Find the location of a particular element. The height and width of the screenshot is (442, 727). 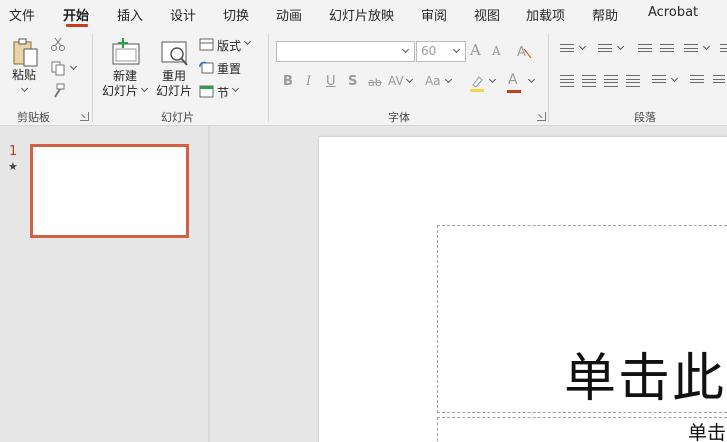

line-spacing-icon is located at coordinates (691, 50).